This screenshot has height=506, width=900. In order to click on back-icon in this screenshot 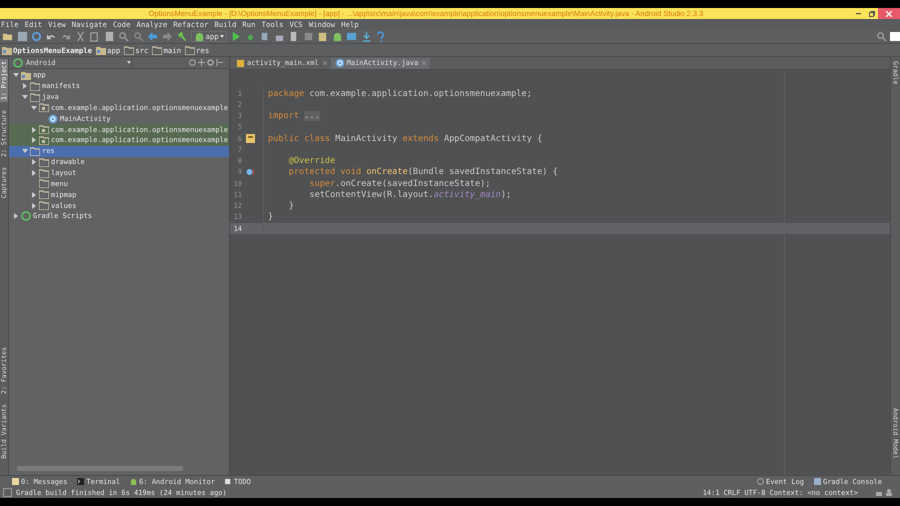, I will do `click(152, 36)`.